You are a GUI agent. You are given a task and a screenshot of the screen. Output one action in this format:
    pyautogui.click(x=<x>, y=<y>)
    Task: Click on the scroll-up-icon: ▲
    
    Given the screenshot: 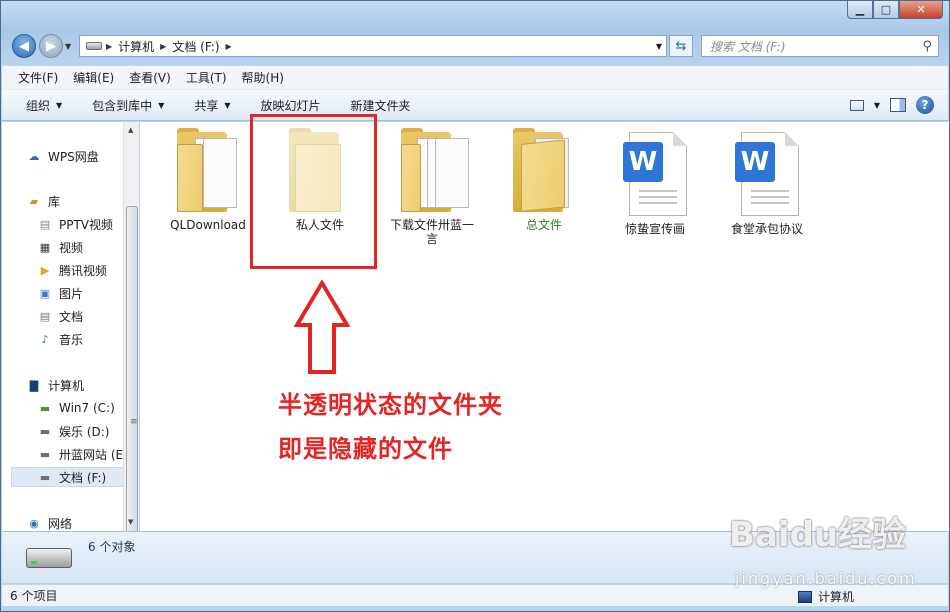 What is the action you would take?
    pyautogui.click(x=130, y=130)
    